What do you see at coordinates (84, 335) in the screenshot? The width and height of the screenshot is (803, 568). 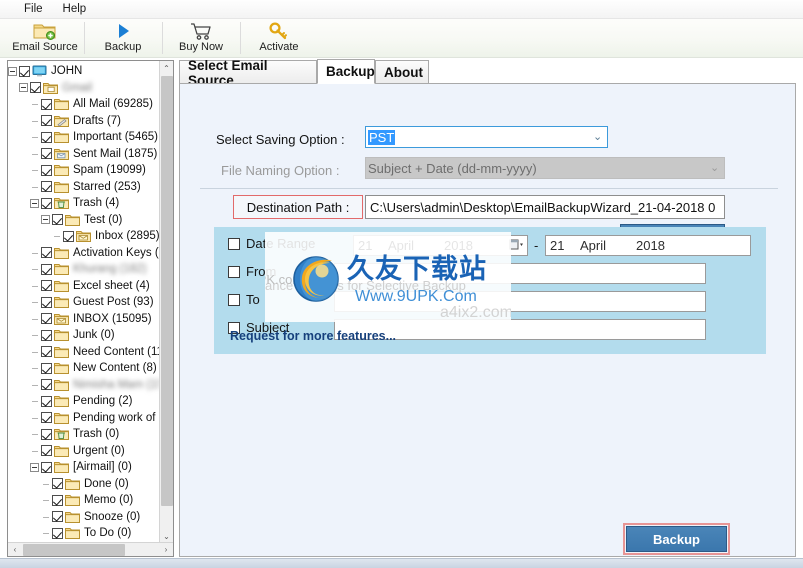 I see `tree-node: Junk (0)` at bounding box center [84, 335].